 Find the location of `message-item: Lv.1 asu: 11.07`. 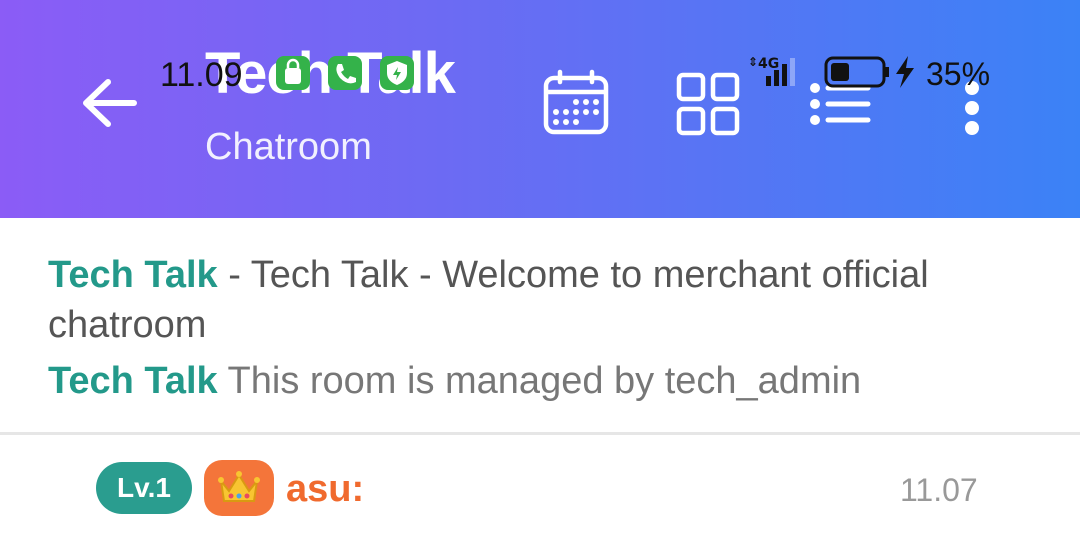

message-item: Lv.1 asu: 11.07 is located at coordinates (540, 490).